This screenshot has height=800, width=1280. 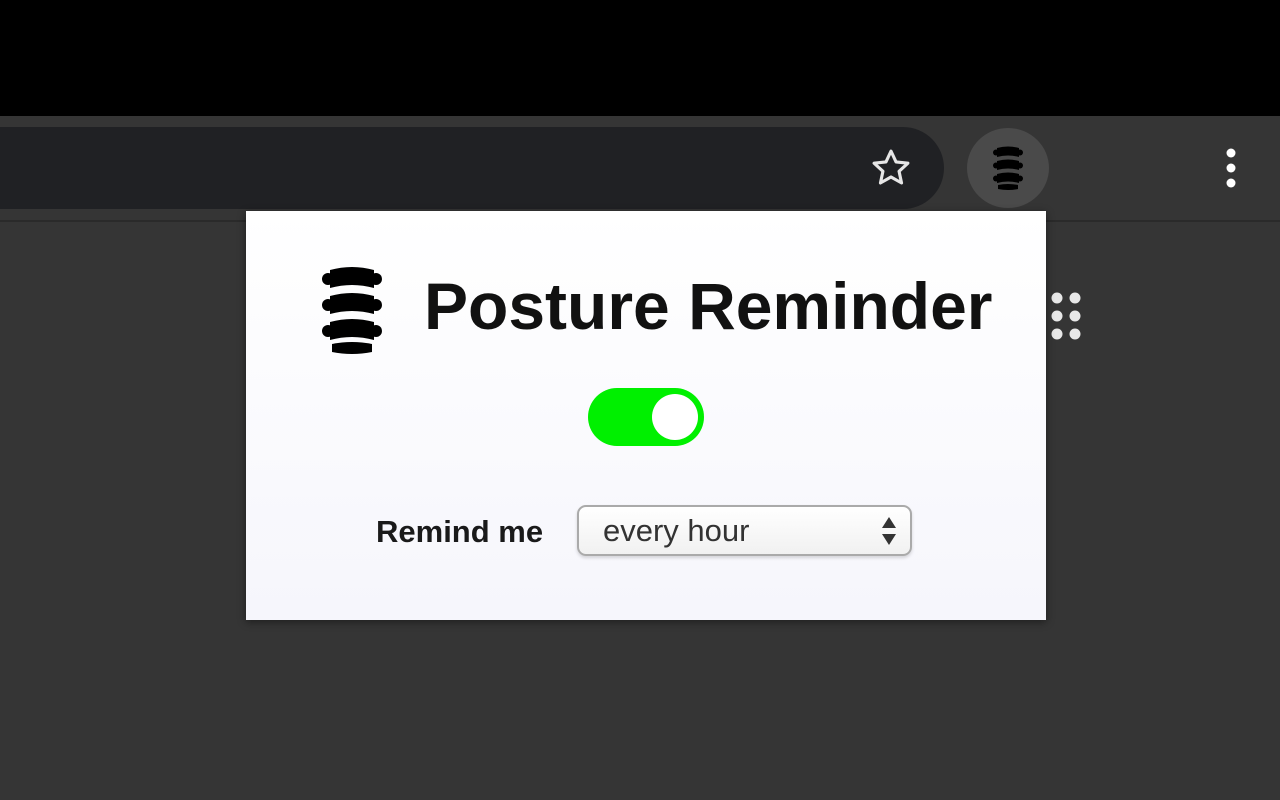 I want to click on reminder-toggle, so click(x=646, y=417).